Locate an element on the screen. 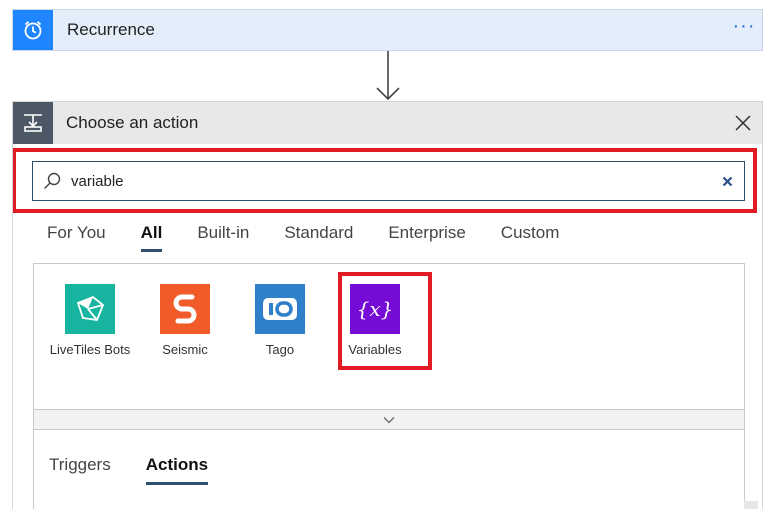 The width and height of the screenshot is (773, 509). results-area: Triggers Actions is located at coordinates (389, 469).